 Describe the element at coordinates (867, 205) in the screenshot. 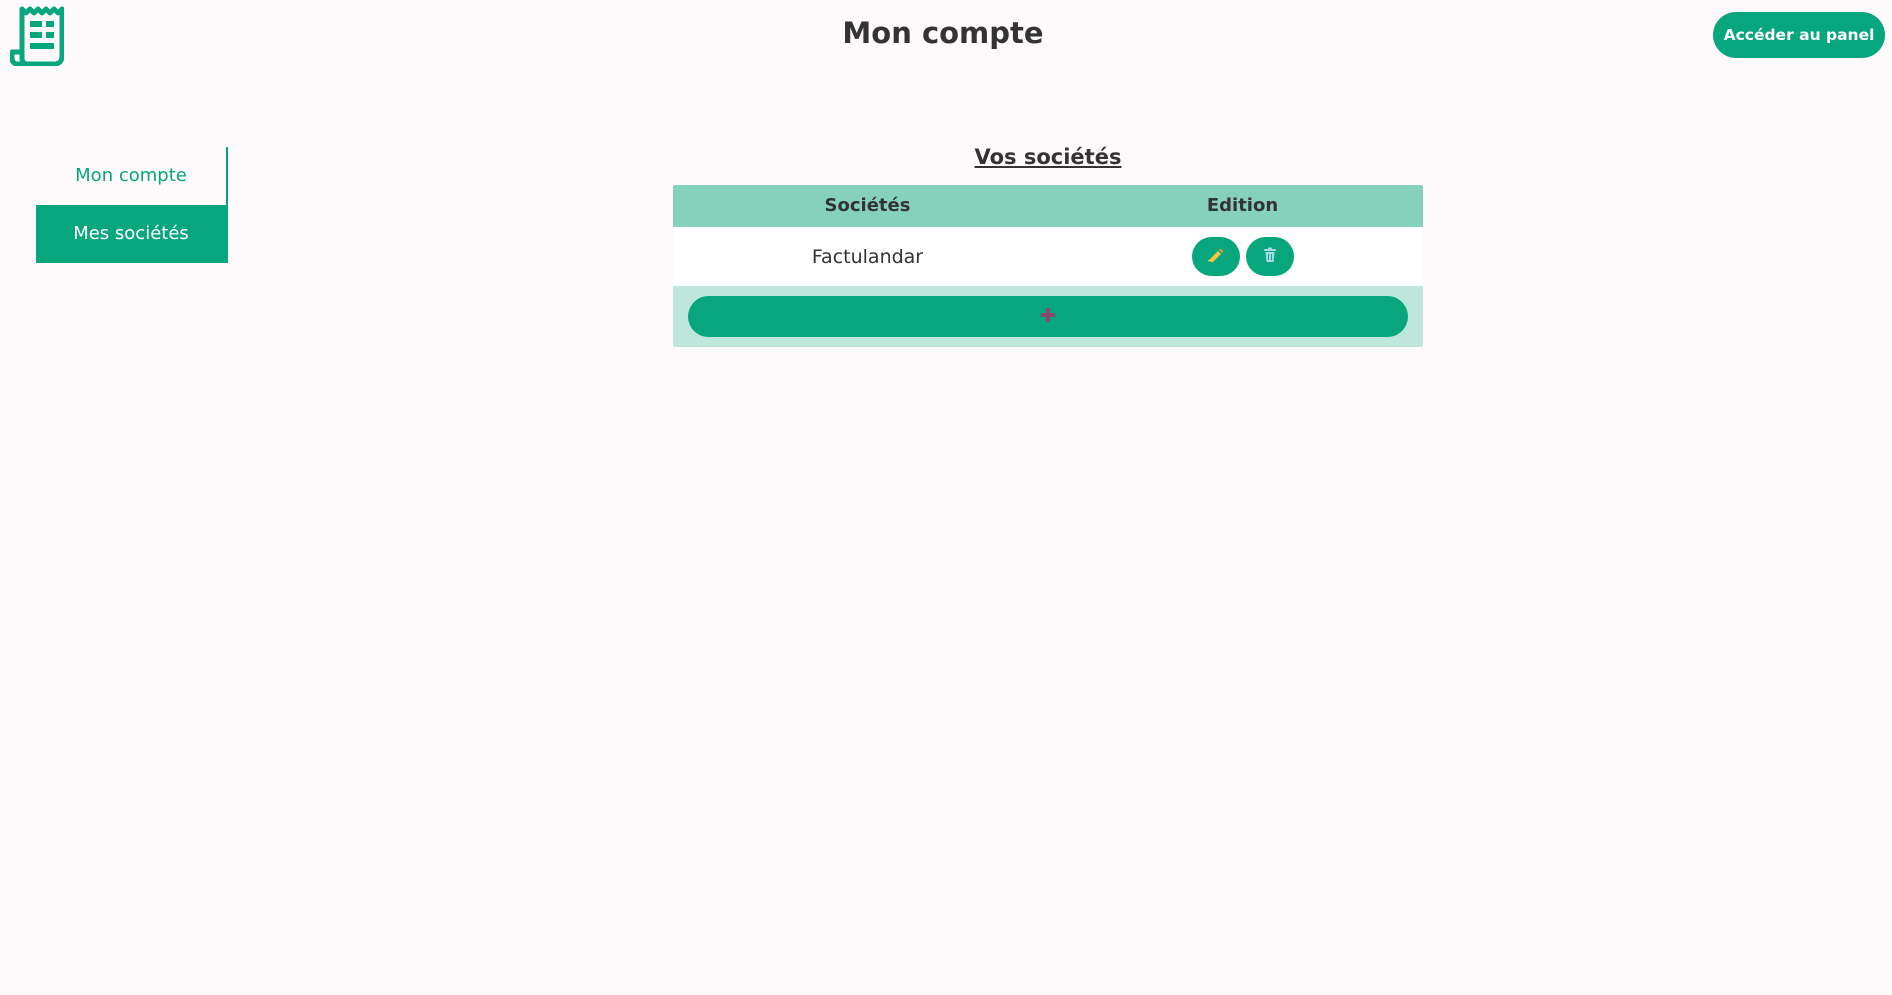

I see `column-header-societes: Sociétés` at that location.